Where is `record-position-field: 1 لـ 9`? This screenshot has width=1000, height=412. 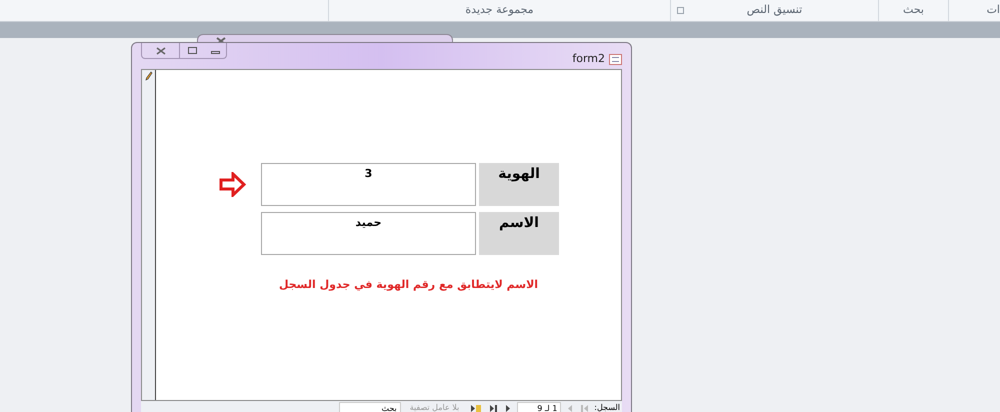 record-position-field: 1 لـ 9 is located at coordinates (539, 407).